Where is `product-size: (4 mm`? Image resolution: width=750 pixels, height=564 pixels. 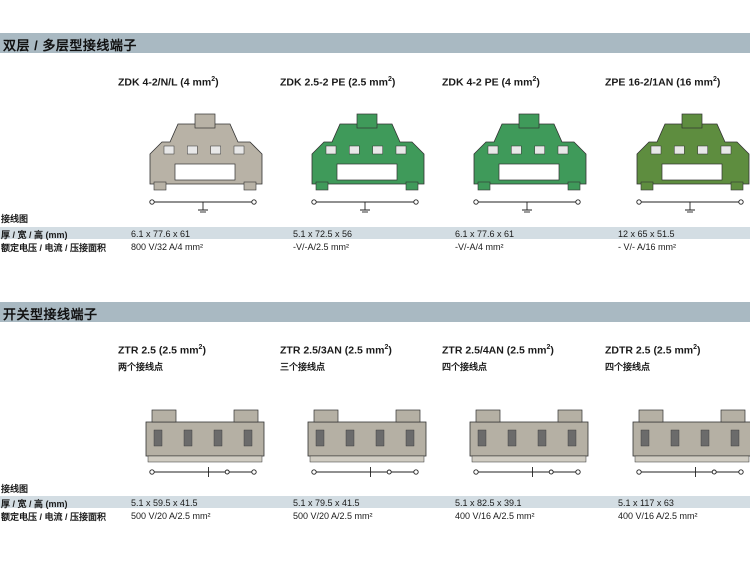
product-size: (4 mm is located at coordinates (517, 82).